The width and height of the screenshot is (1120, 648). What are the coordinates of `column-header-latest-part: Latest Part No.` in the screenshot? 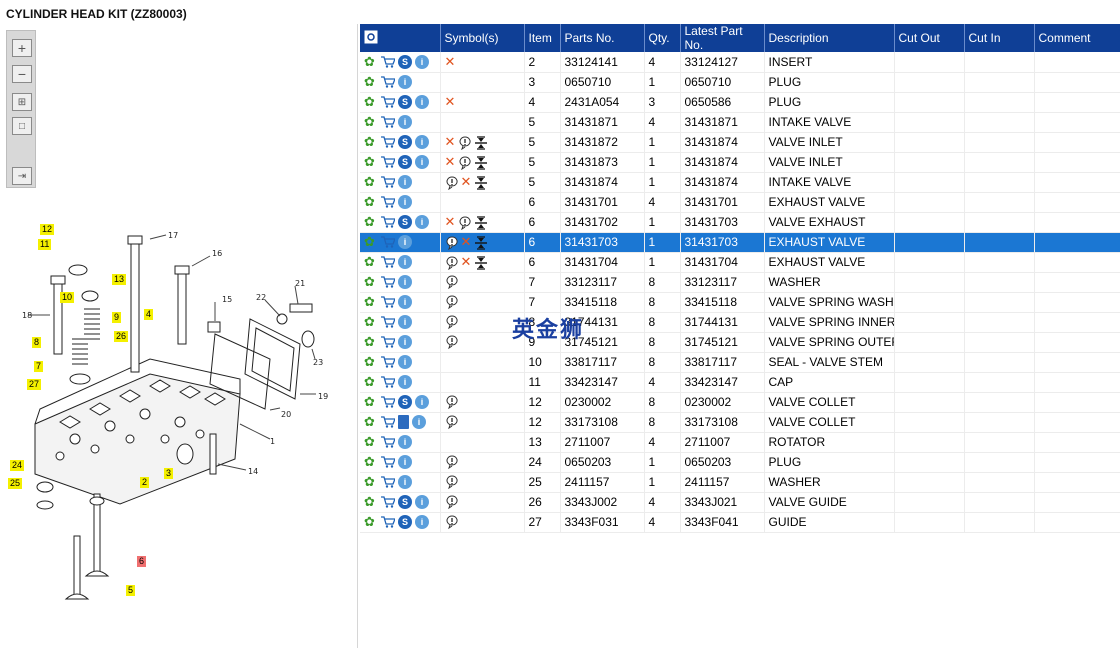 It's located at (722, 38).